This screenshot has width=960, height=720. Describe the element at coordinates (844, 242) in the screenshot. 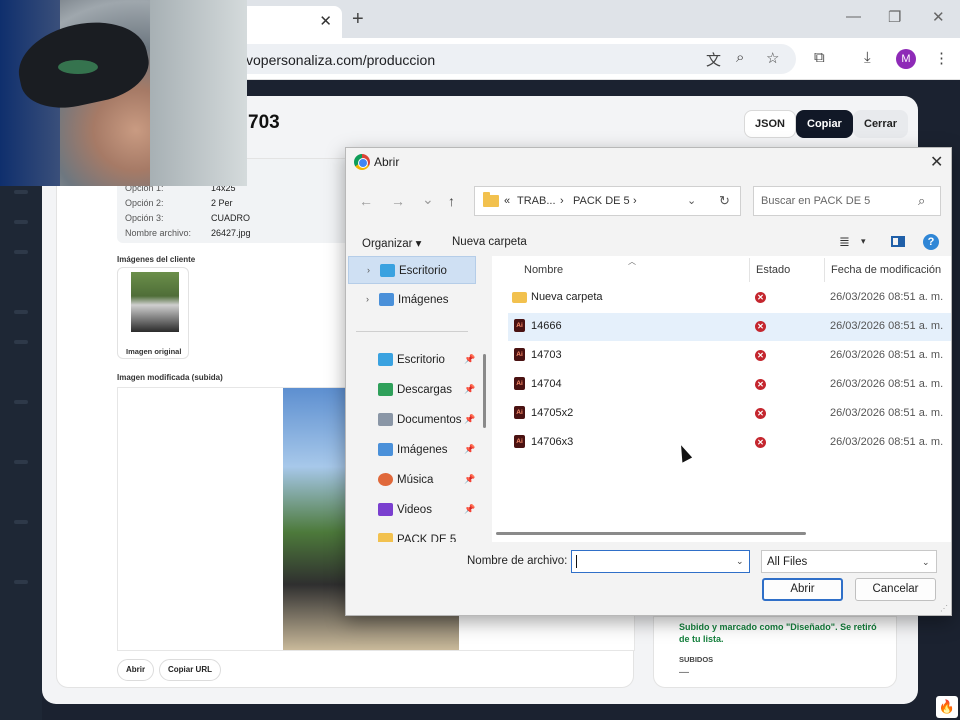

I see `view-options-icon: ≣` at that location.